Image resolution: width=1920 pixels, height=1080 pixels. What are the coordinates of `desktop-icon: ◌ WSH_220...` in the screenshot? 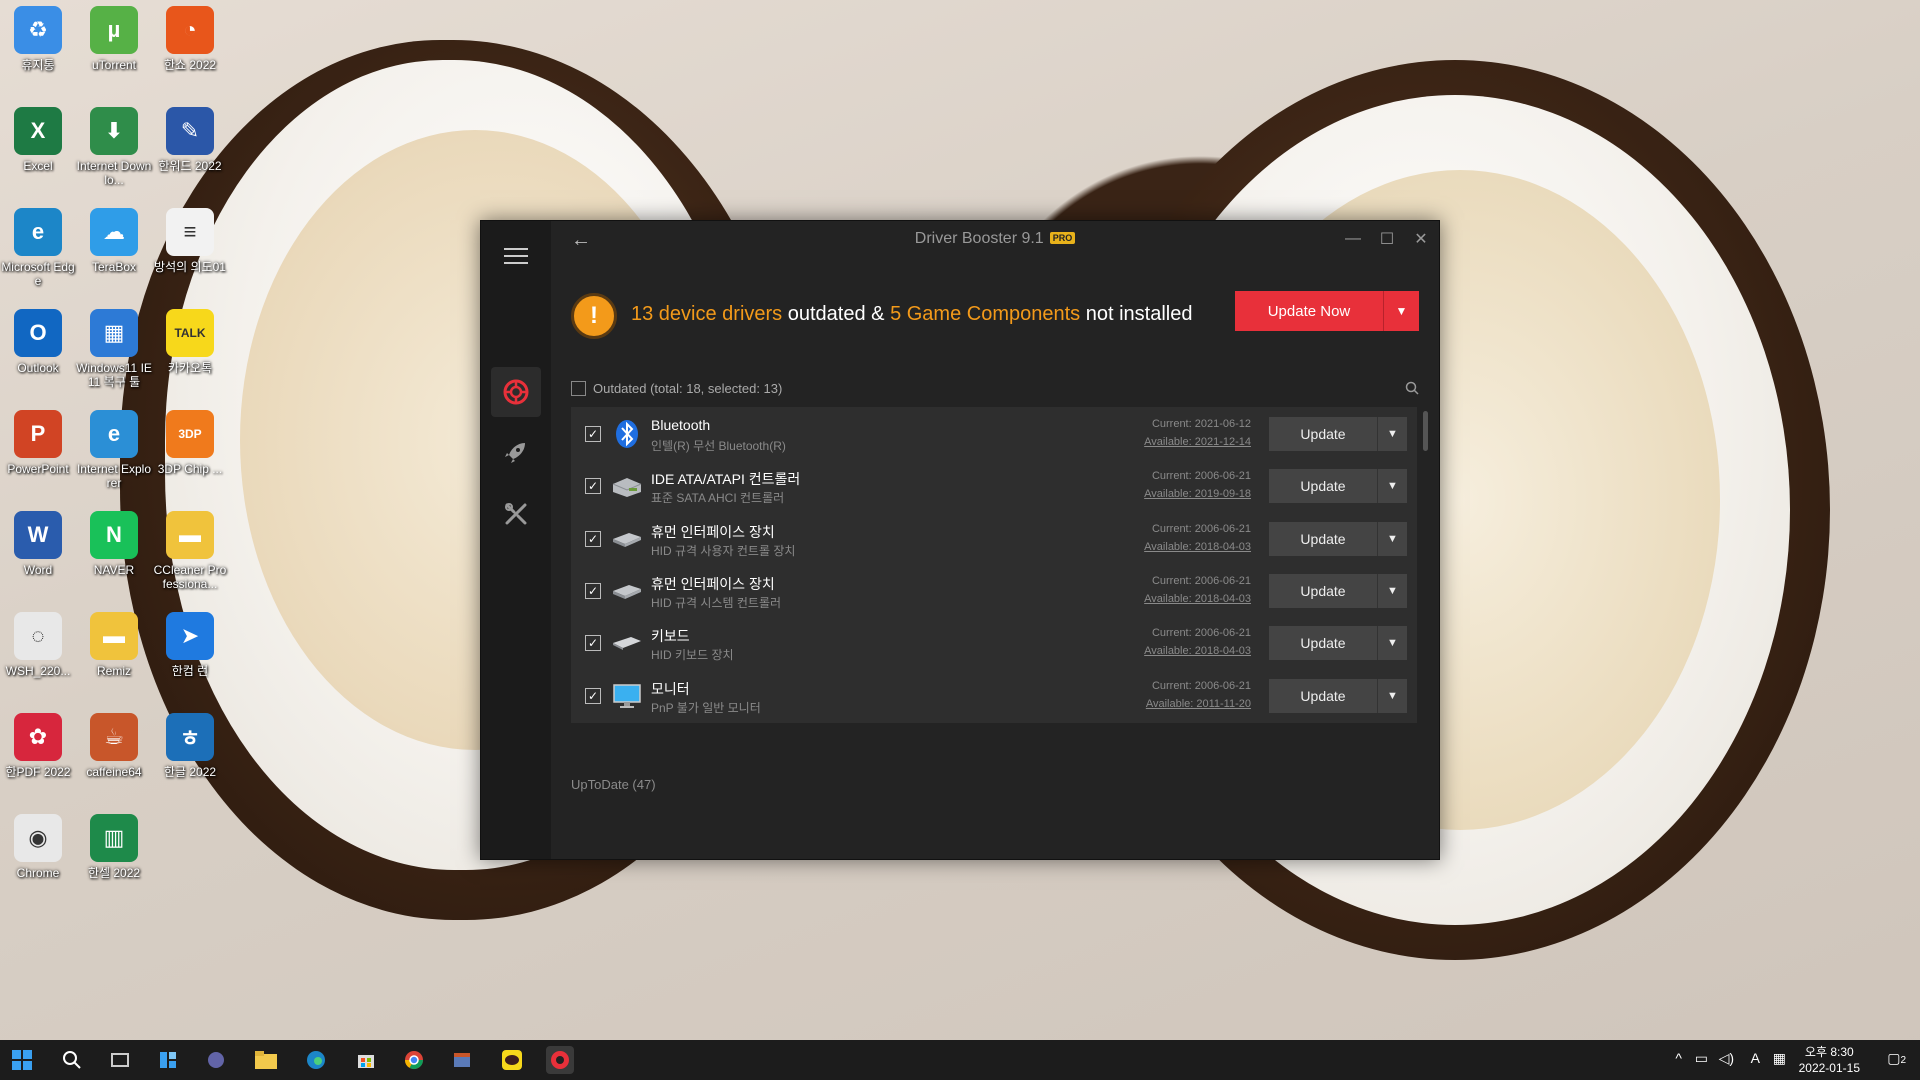 It's located at (38, 645).